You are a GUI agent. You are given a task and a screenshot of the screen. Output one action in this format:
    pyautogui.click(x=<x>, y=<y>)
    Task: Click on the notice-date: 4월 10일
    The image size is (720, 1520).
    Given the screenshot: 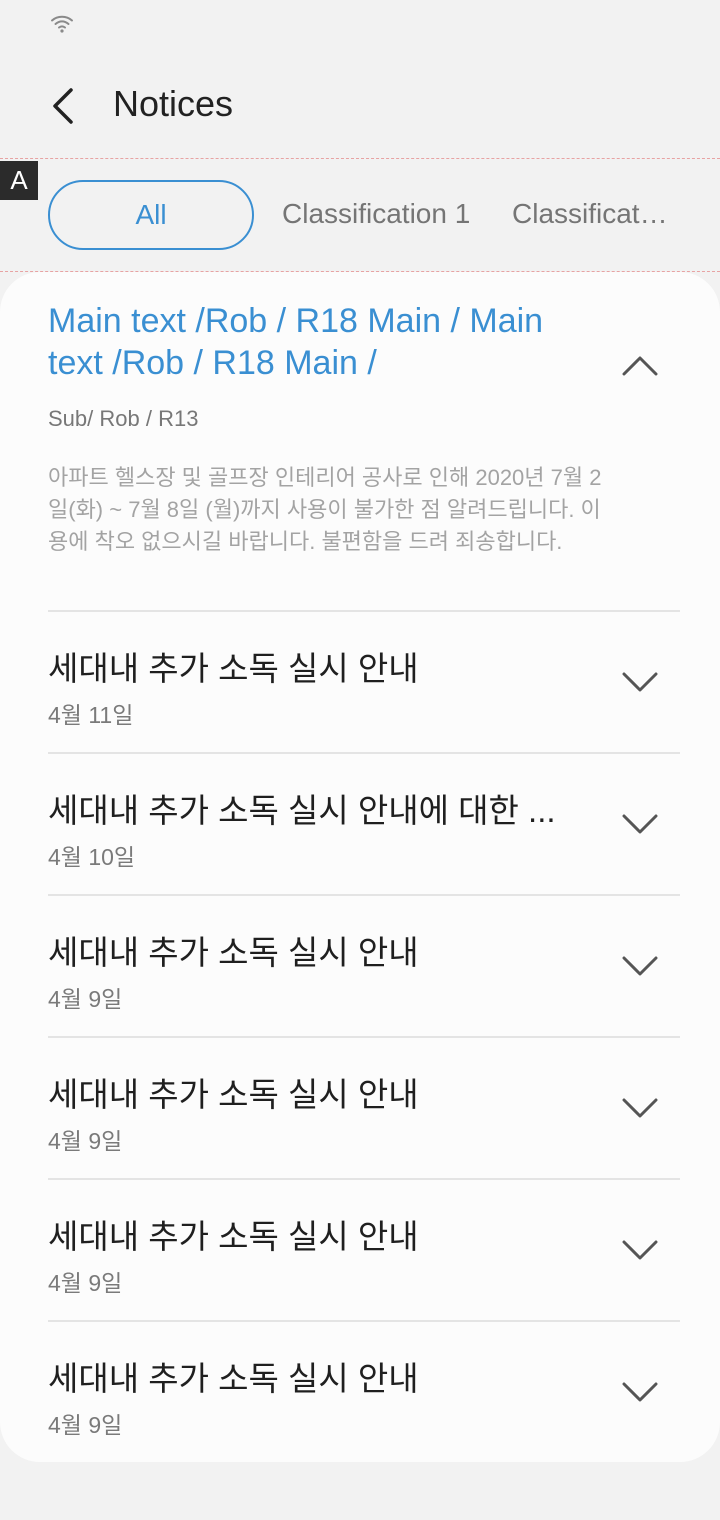 What is the action you would take?
    pyautogui.click(x=92, y=857)
    